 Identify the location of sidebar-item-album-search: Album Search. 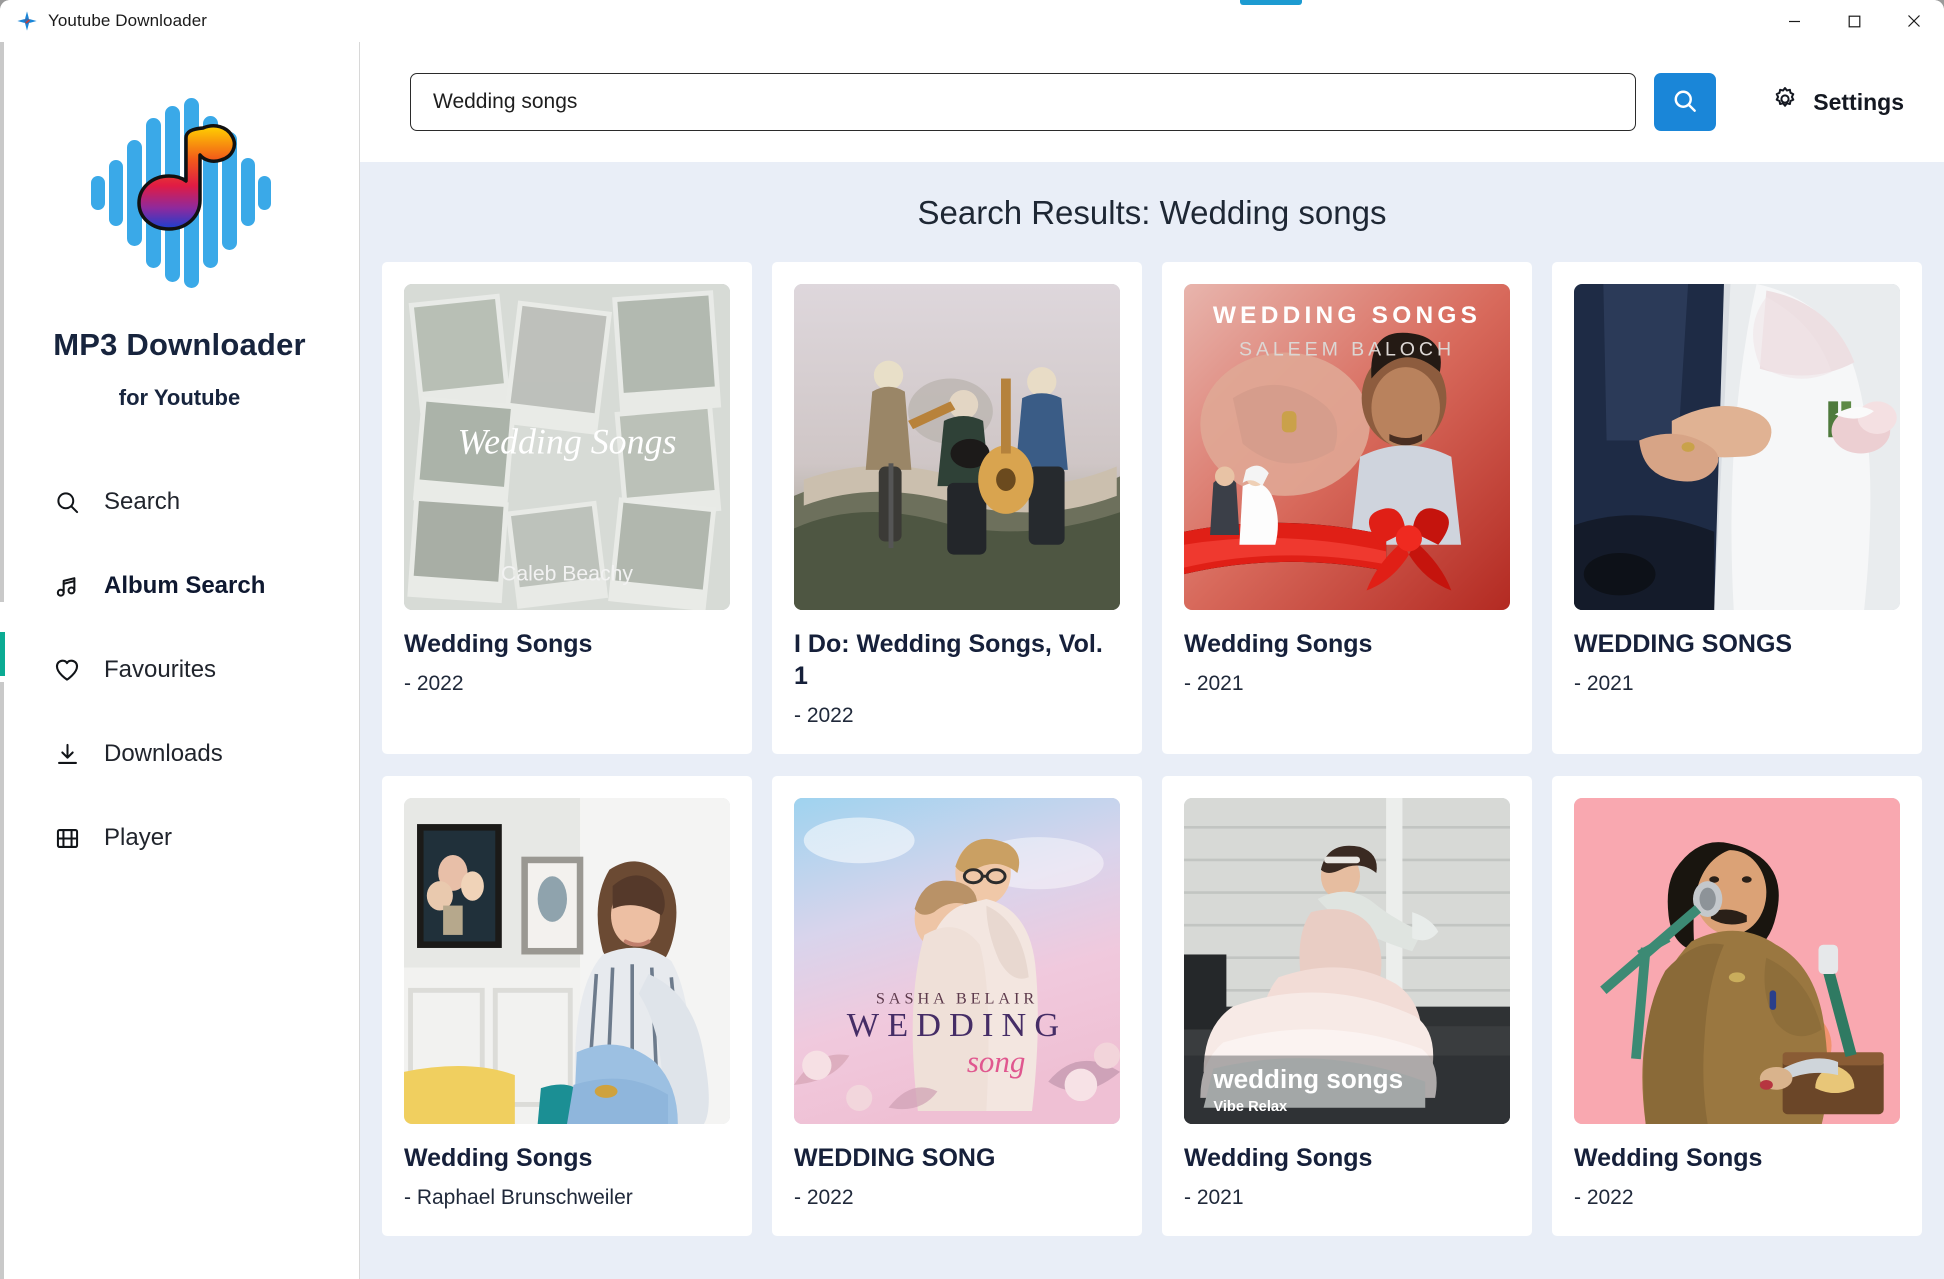
(205, 586).